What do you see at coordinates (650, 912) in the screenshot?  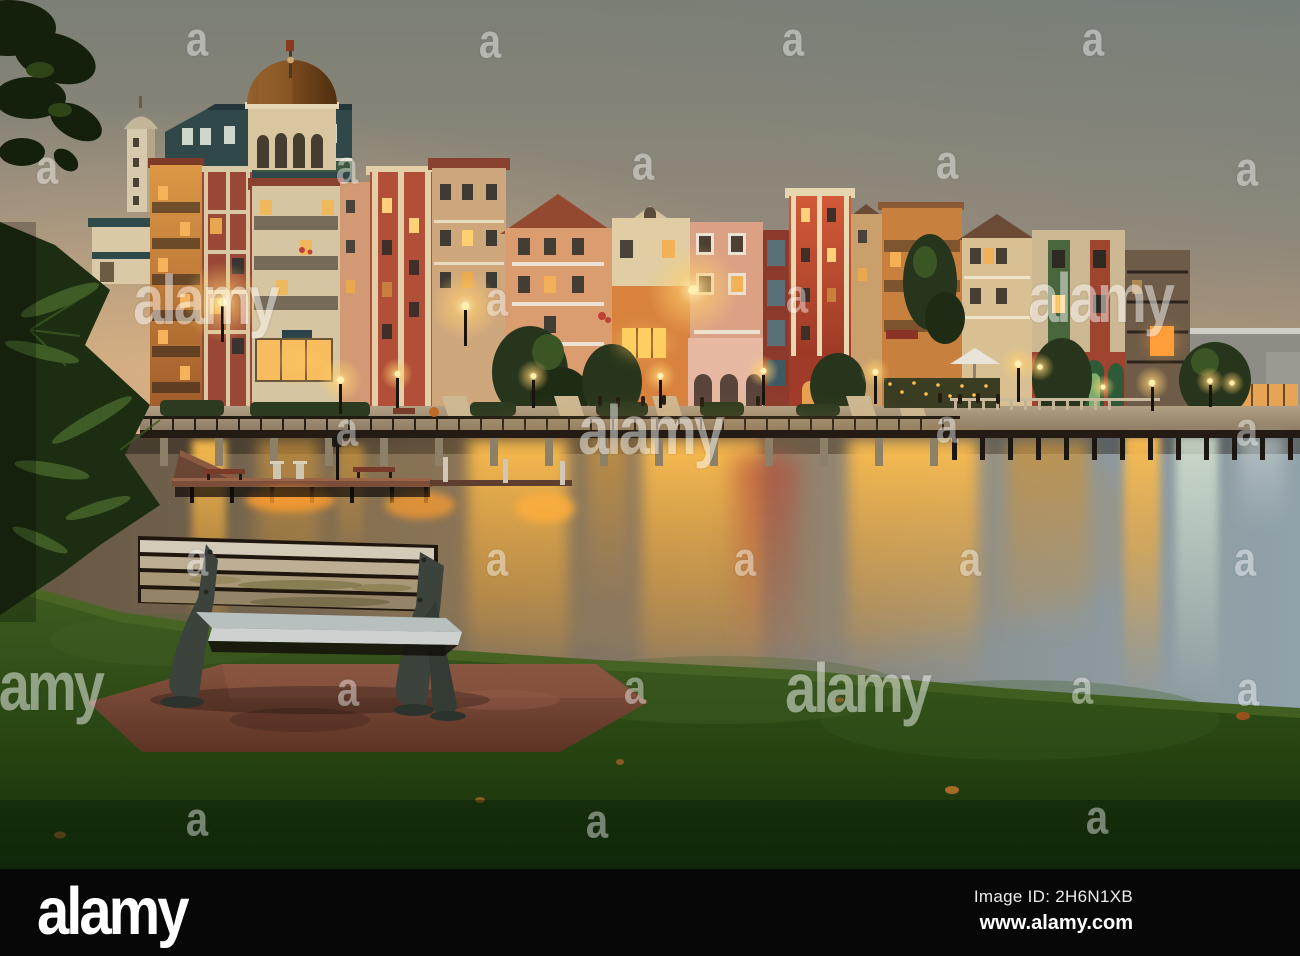 I see `footer-bar: alamy Image ID: 2H6N1XB www.alamy.com` at bounding box center [650, 912].